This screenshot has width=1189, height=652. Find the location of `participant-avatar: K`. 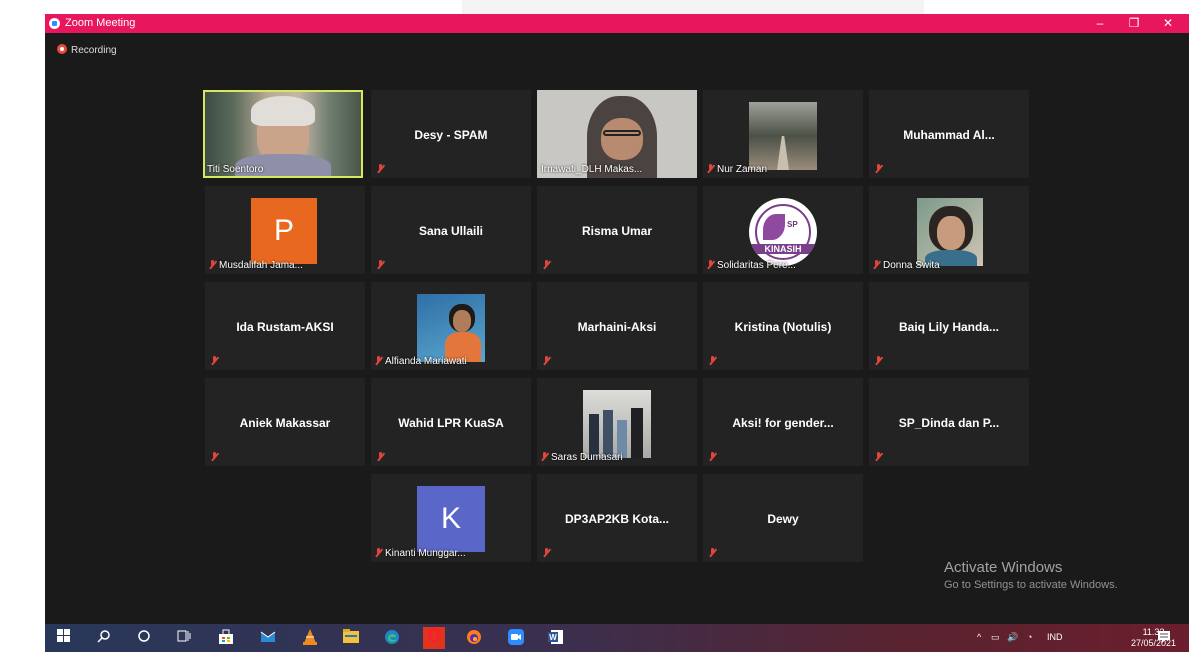

participant-avatar: K is located at coordinates (451, 519).